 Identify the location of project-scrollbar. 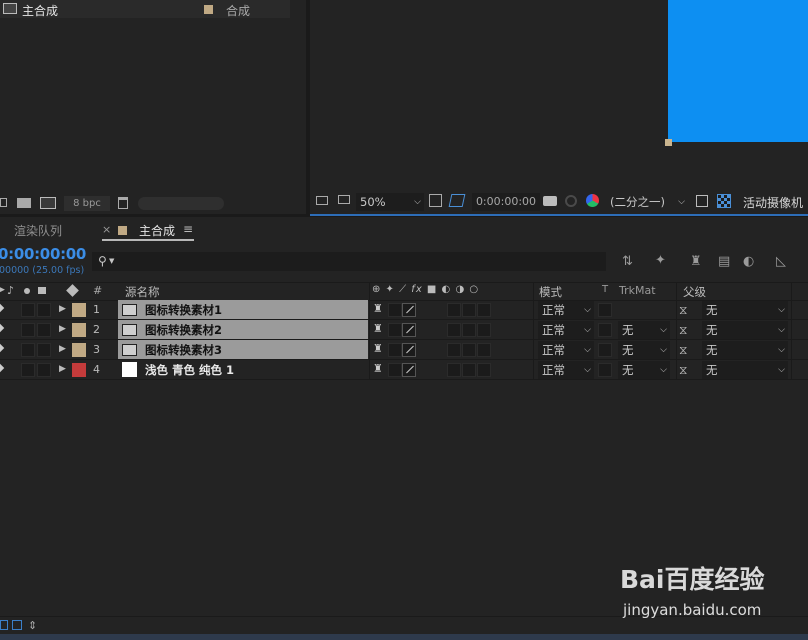
(181, 203).